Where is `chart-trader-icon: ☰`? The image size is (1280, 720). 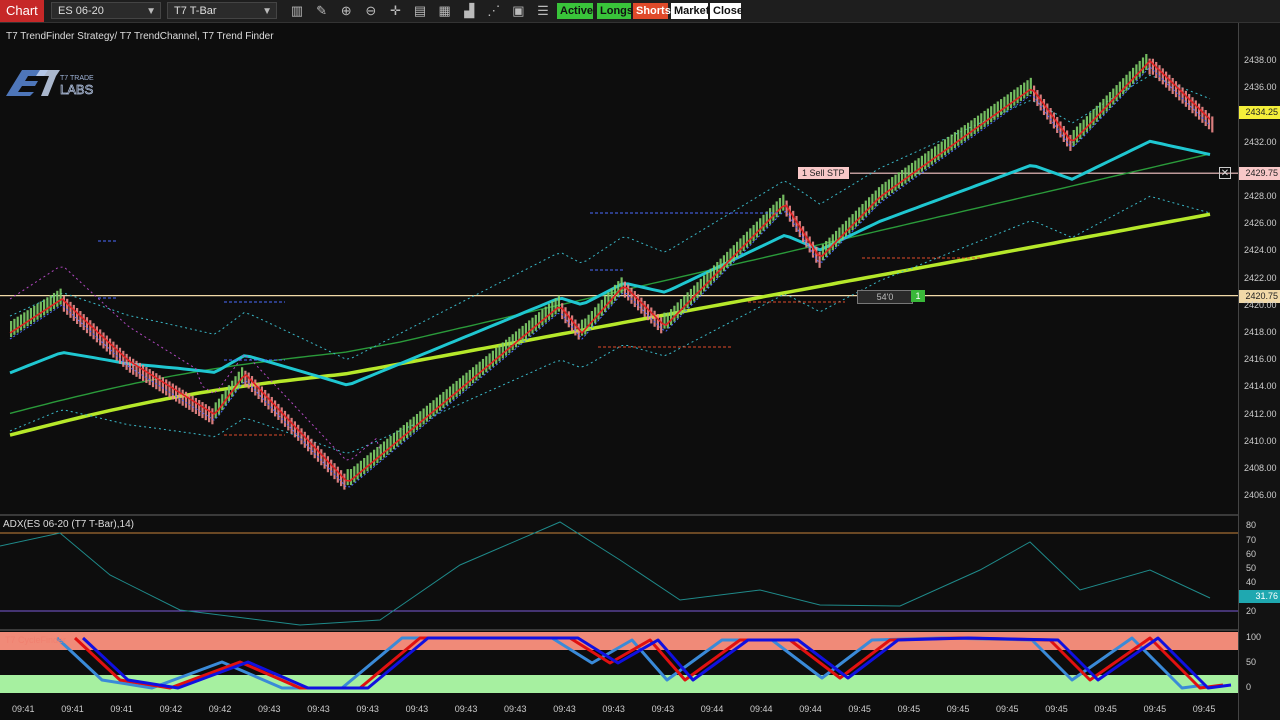 chart-trader-icon: ☰ is located at coordinates (543, 11).